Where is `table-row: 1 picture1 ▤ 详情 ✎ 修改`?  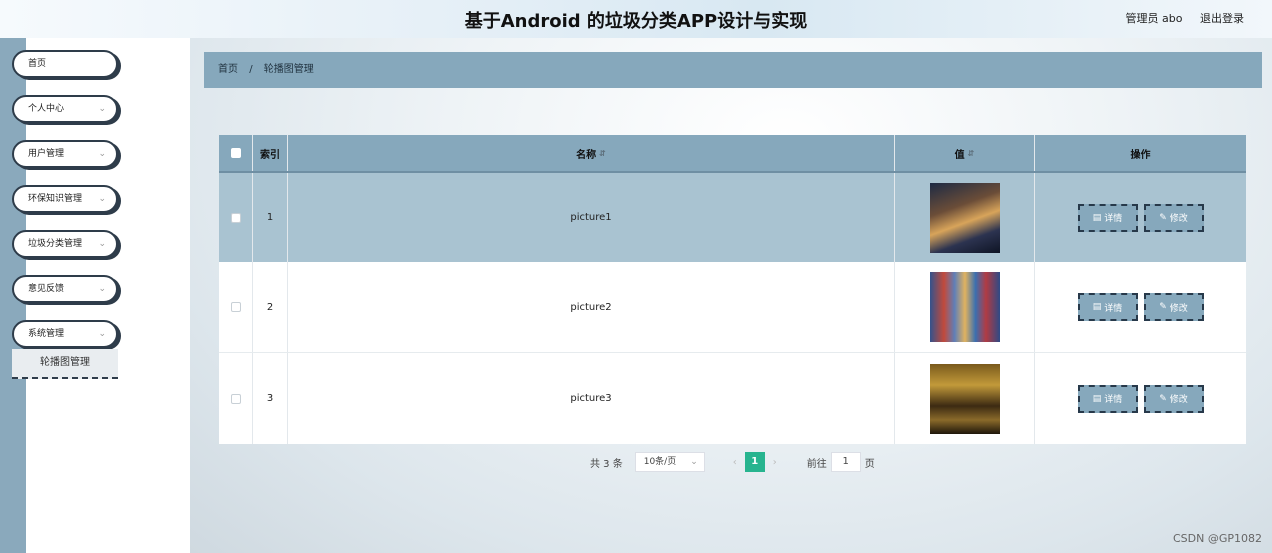 table-row: 1 picture1 ▤ 详情 ✎ 修改 is located at coordinates (732, 217).